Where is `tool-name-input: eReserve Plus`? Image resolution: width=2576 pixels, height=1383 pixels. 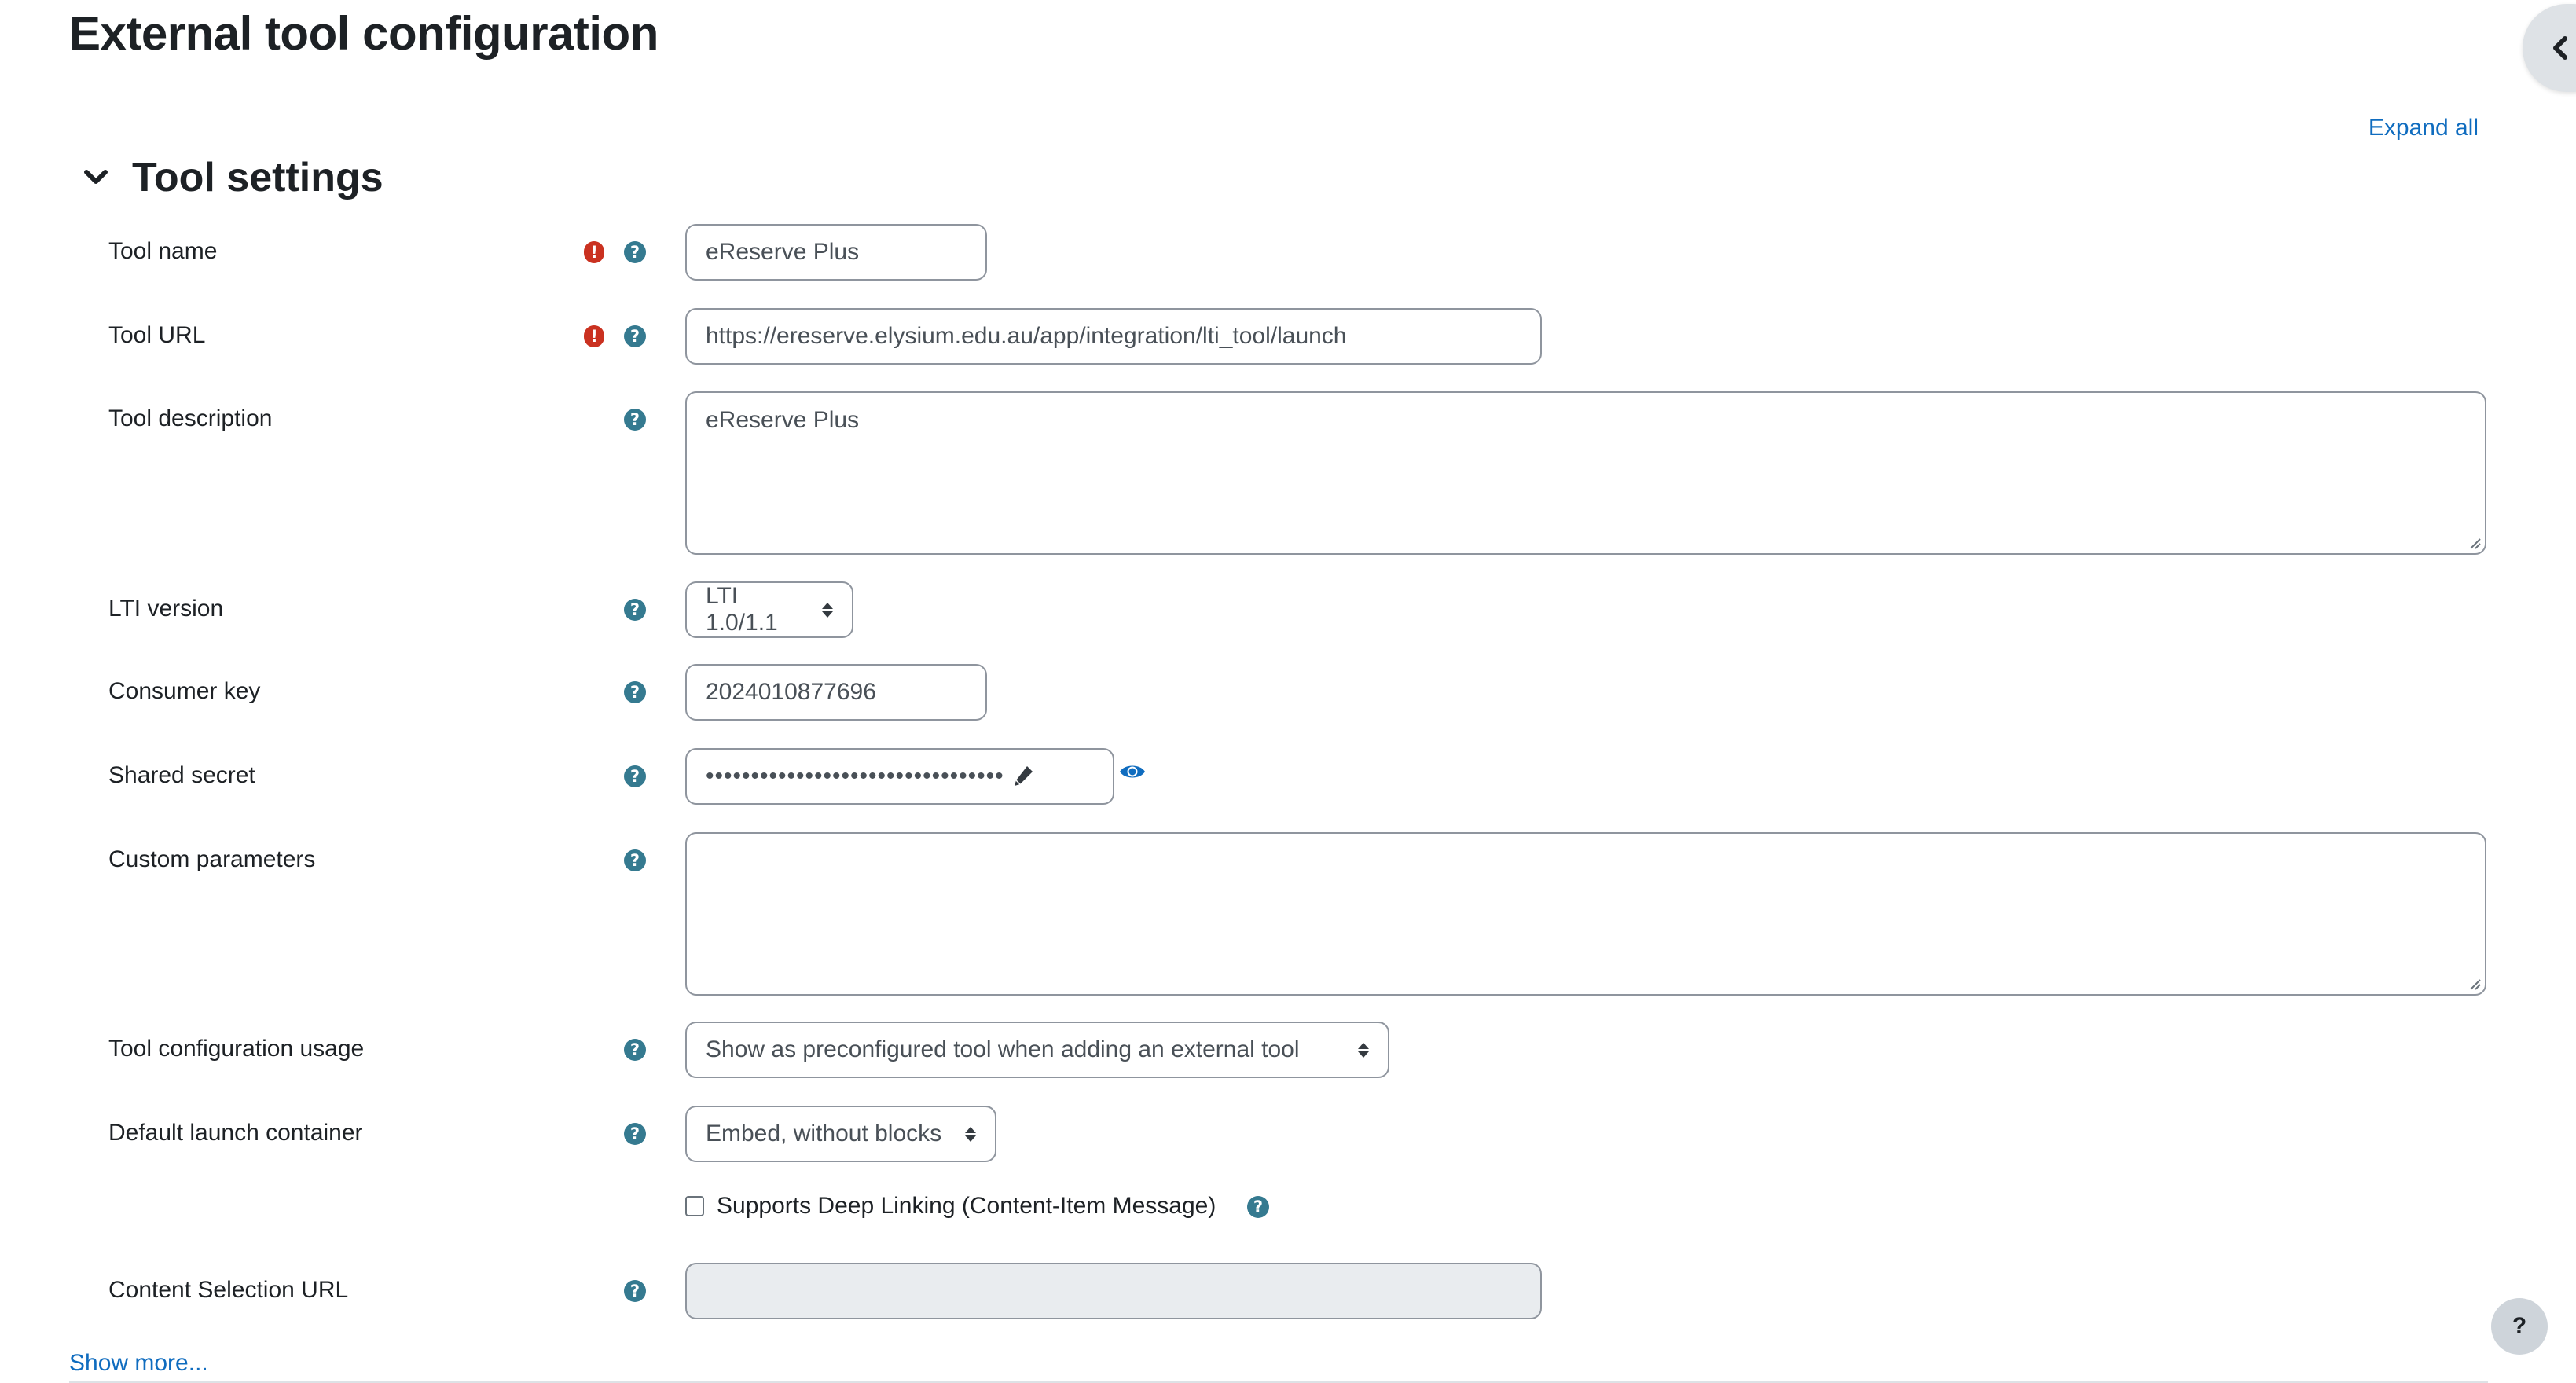 tool-name-input: eReserve Plus is located at coordinates (836, 252).